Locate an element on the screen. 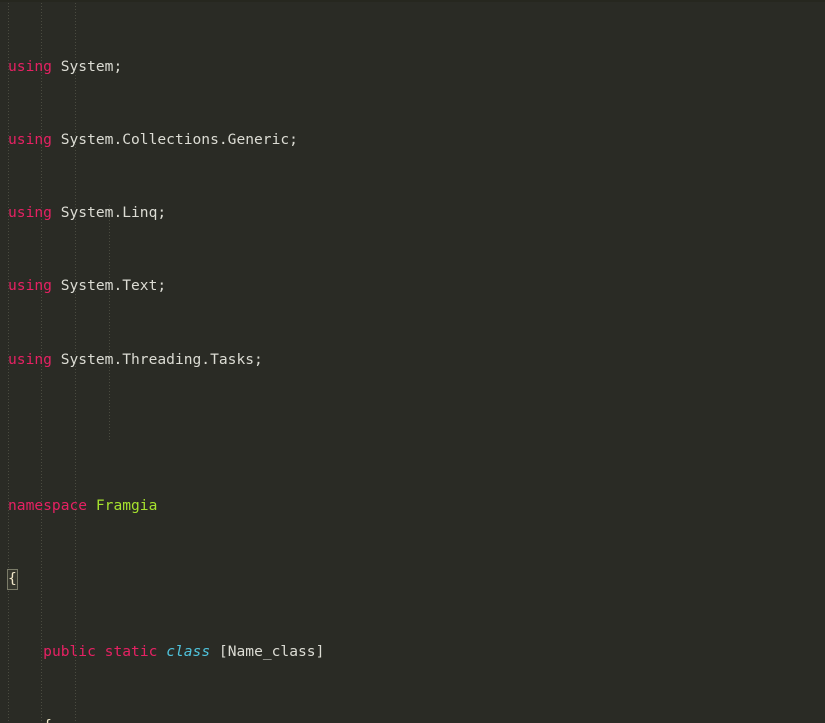 This screenshot has height=723, width=825. namespace-ref: System.Collections.Generic; is located at coordinates (174, 140).